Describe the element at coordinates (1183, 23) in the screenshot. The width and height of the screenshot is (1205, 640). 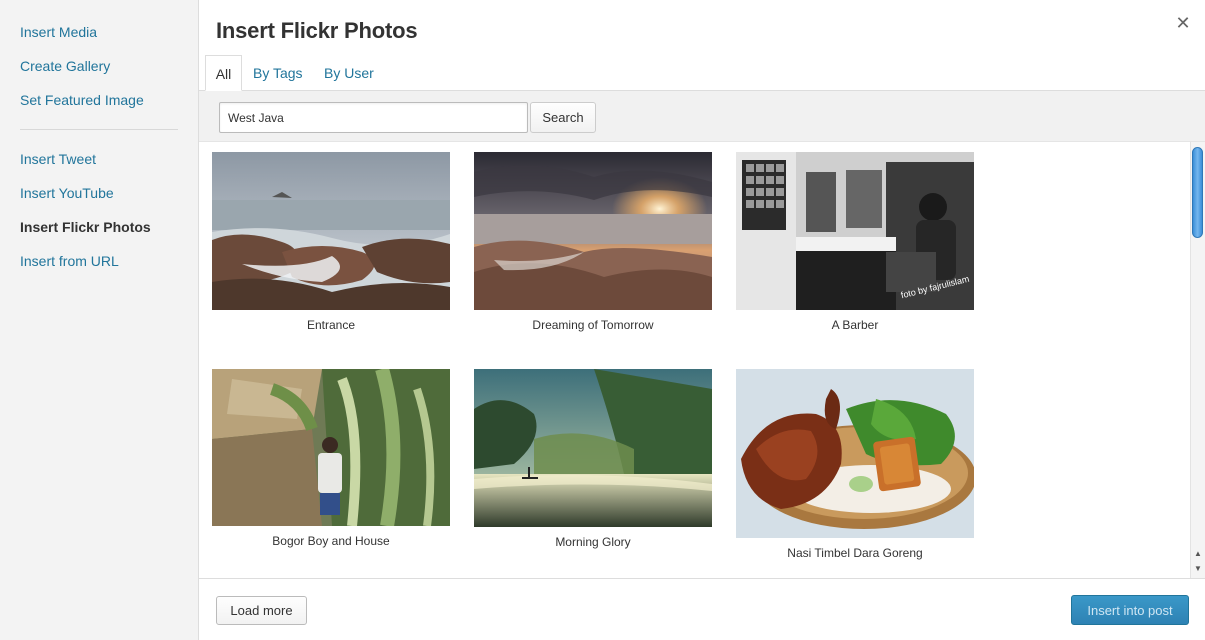
I see `close-icon: ✕` at that location.